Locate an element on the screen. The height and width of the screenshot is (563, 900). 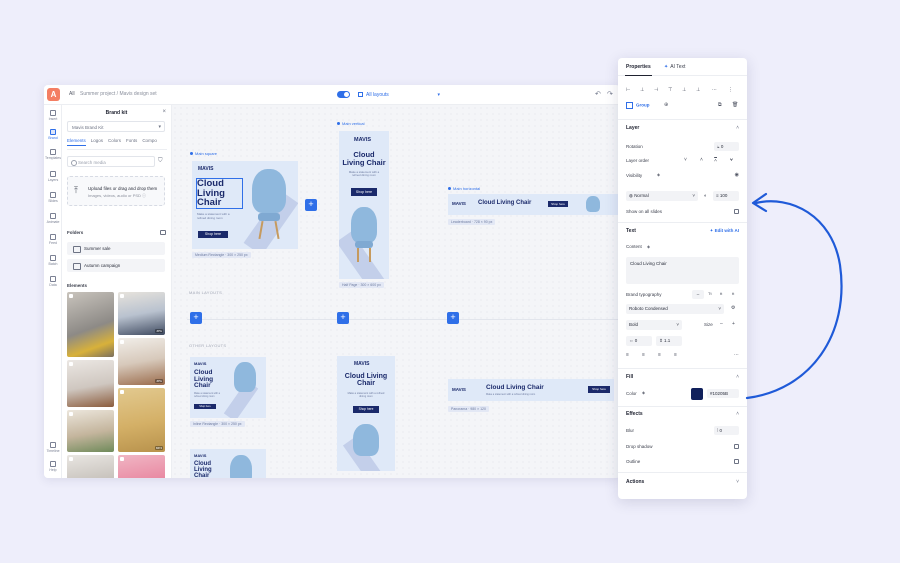
distribute-h-icon: ⋯ is located at coordinates (714, 90).